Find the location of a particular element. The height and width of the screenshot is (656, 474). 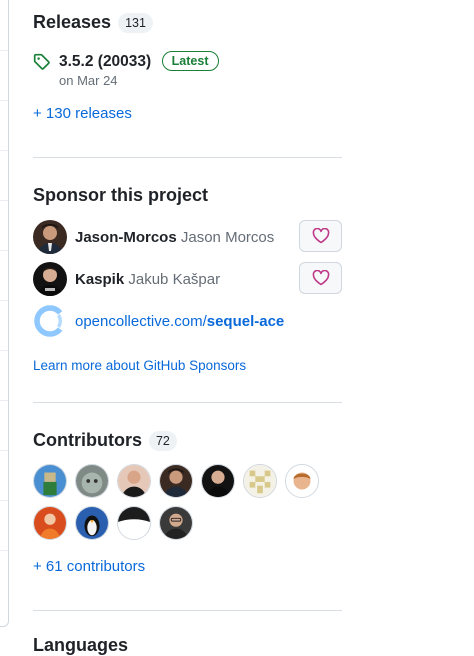

left-panel-edge is located at coordinates (4, 313).